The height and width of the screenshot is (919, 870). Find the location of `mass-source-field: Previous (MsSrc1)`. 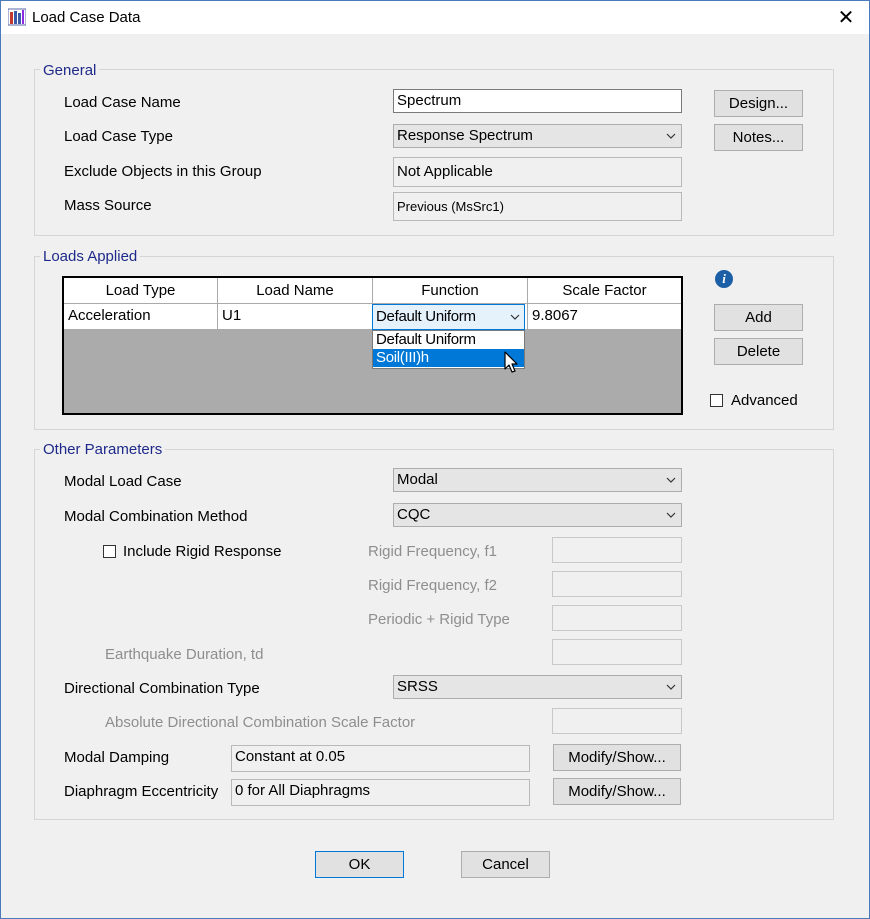

mass-source-field: Previous (MsSrc1) is located at coordinates (537, 206).